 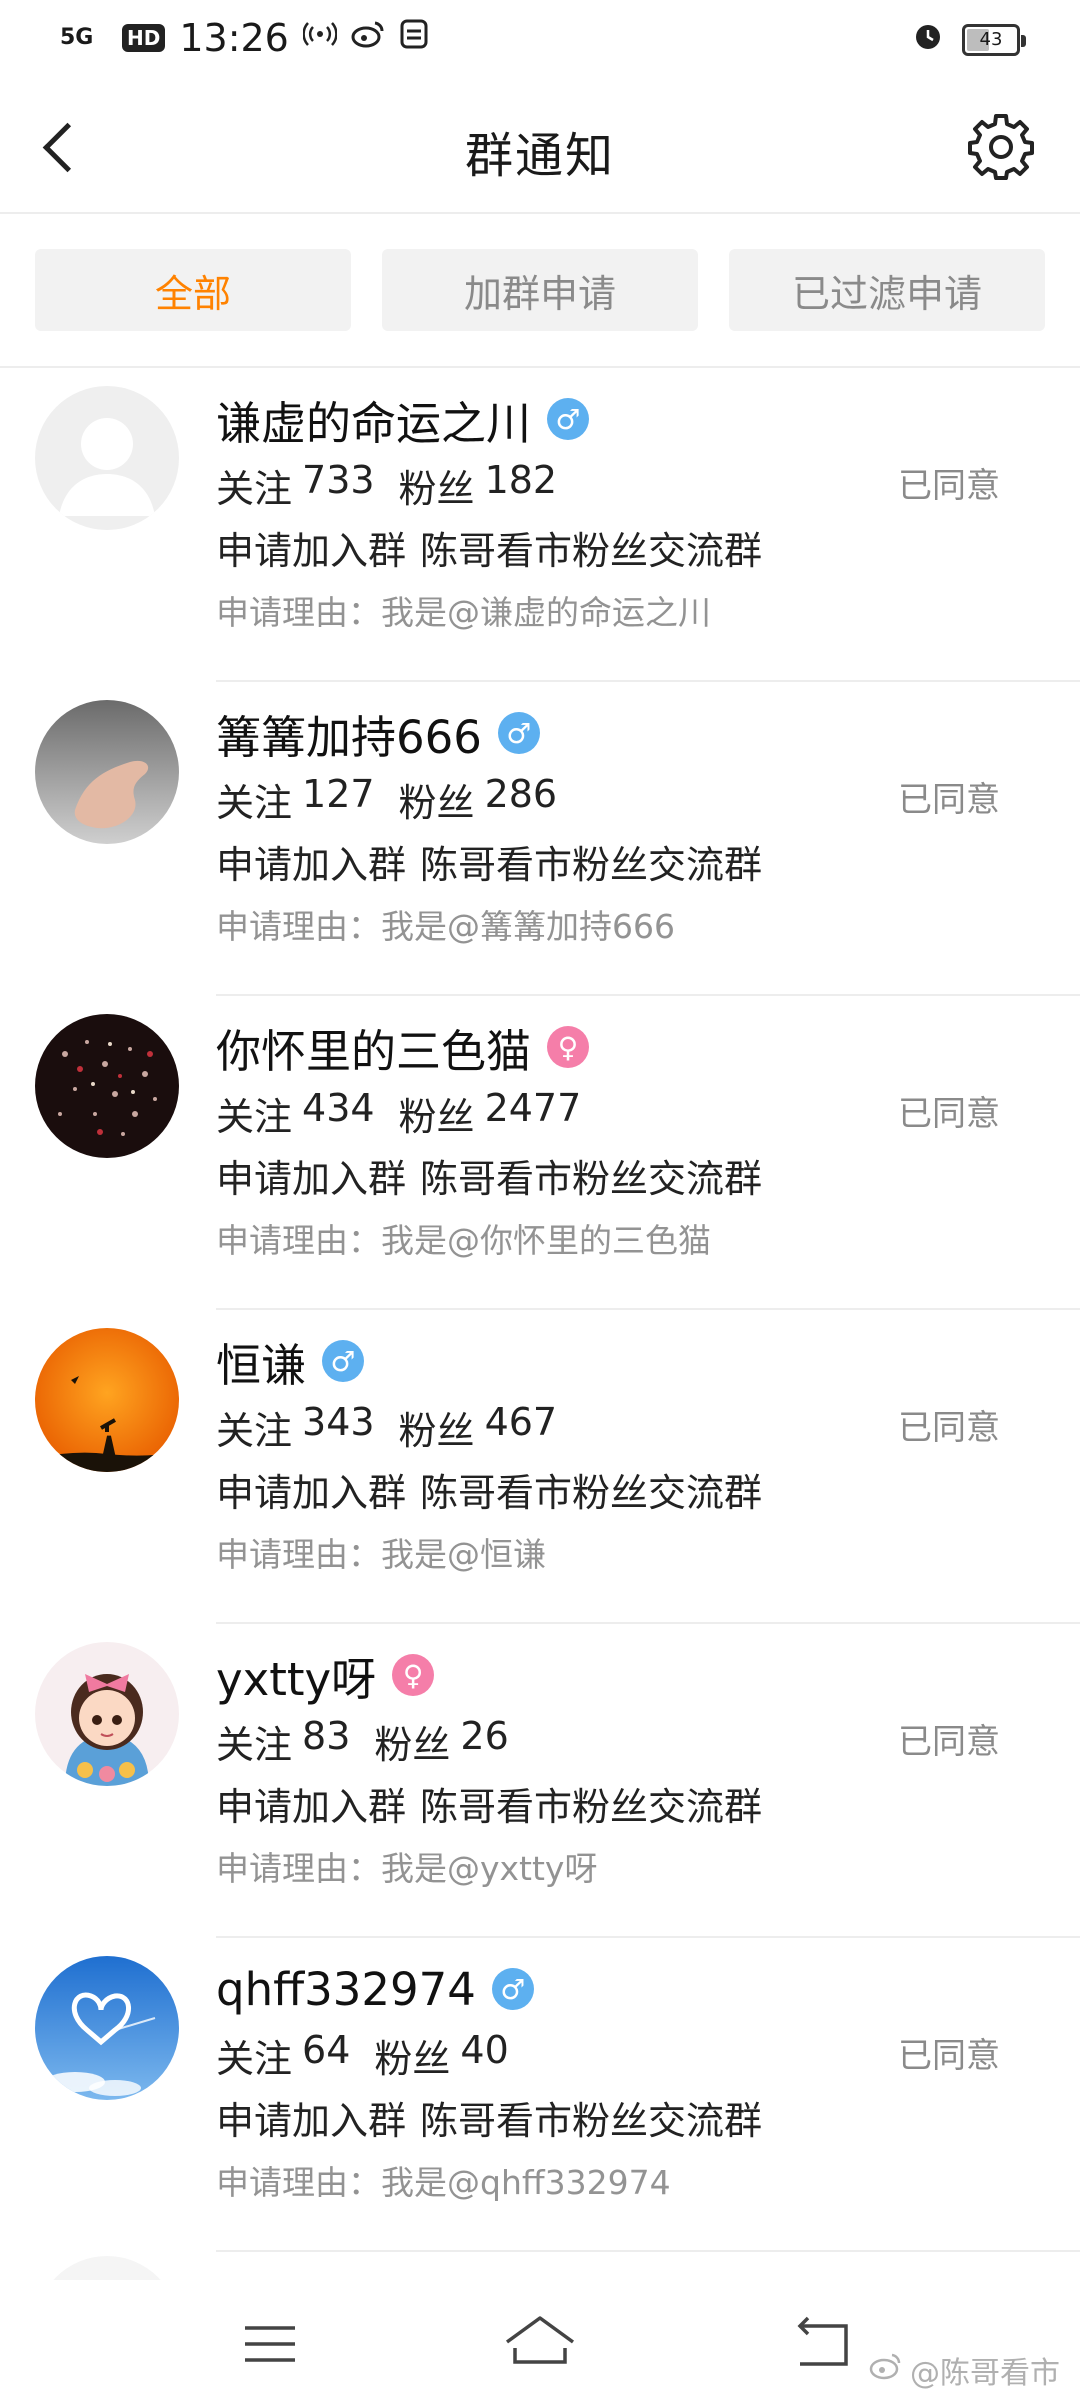 What do you see at coordinates (234, 38) in the screenshot?
I see `status-time: 13:26` at bounding box center [234, 38].